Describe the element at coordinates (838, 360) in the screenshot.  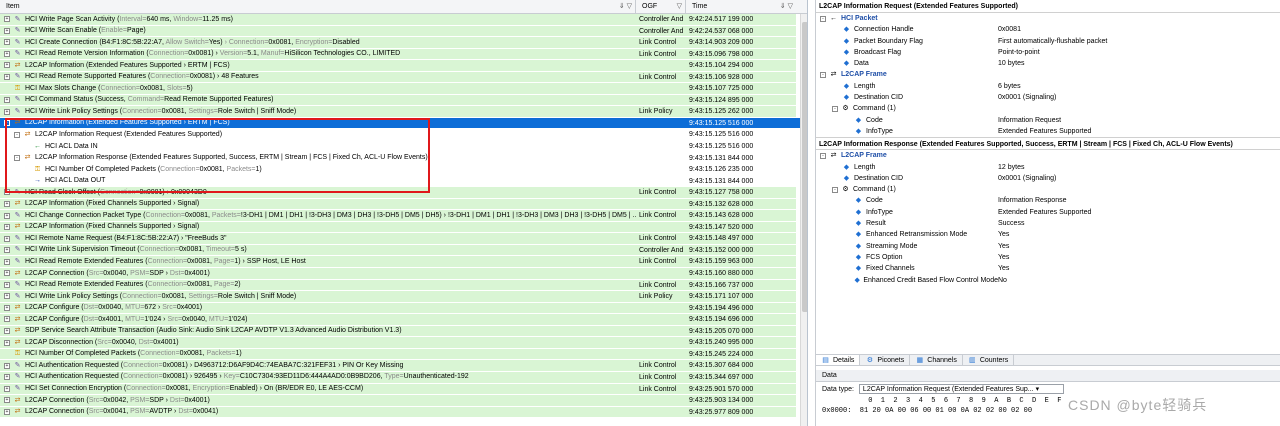
I see `tab-details: ▤ Details` at that location.